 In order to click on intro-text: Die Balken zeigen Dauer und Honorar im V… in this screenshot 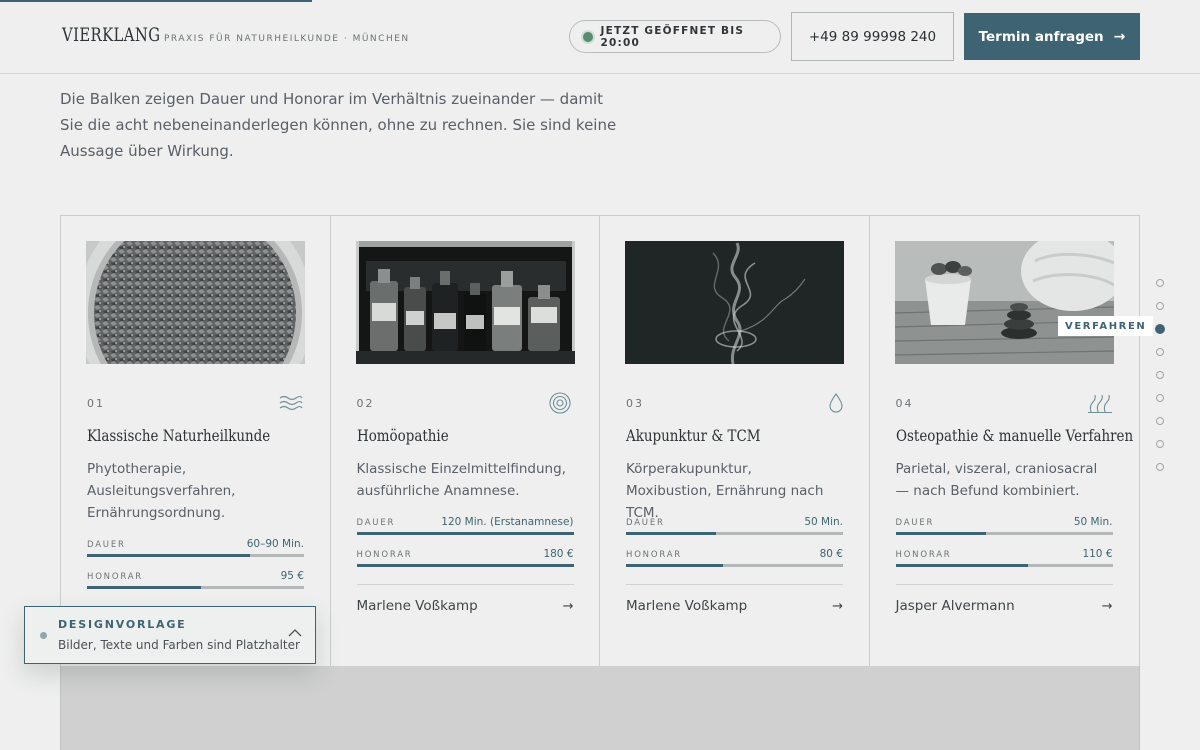, I will do `click(338, 125)`.